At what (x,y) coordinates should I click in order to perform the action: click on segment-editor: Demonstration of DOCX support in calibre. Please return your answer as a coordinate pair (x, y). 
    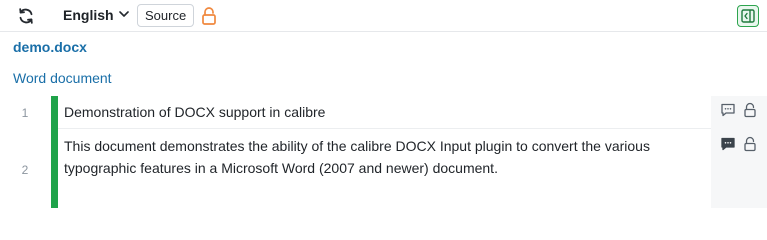
    Looking at the image, I should click on (384, 112).